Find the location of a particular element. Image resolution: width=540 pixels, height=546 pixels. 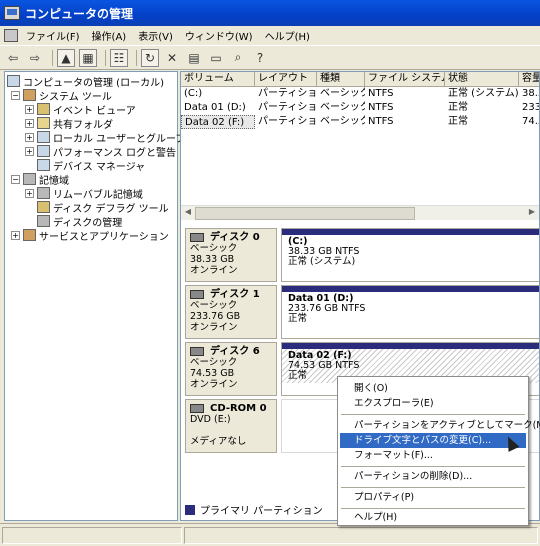

tree-defrag: ディスク デフラグ ツール is located at coordinates (103, 207).